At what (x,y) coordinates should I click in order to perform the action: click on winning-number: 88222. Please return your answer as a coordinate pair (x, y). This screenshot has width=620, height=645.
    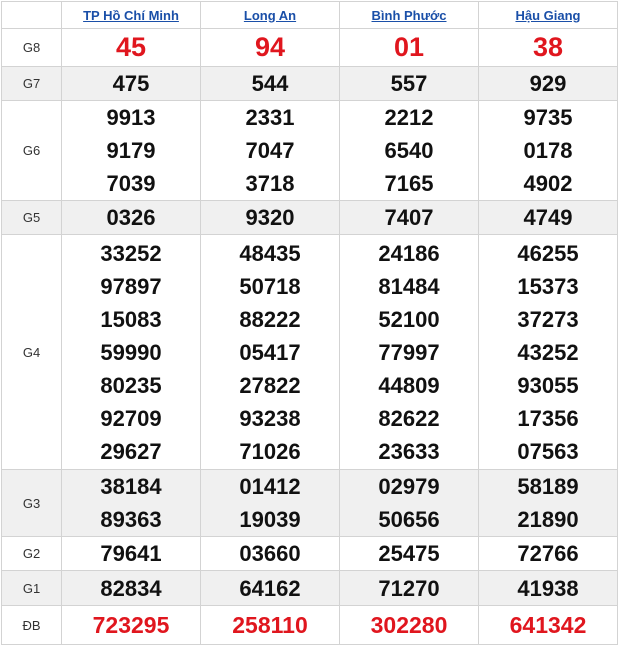
    Looking at the image, I should click on (270, 319).